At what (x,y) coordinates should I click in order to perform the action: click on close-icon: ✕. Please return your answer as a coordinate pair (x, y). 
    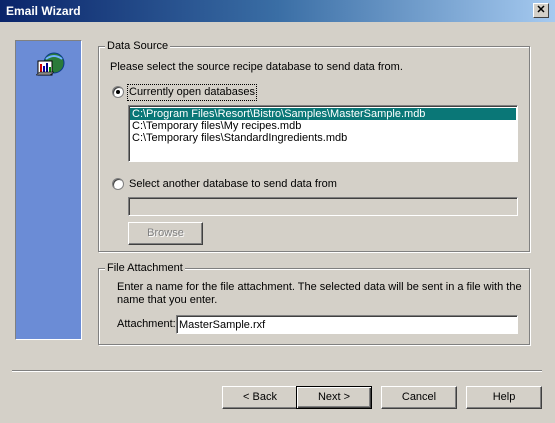
    Looking at the image, I should click on (541, 10).